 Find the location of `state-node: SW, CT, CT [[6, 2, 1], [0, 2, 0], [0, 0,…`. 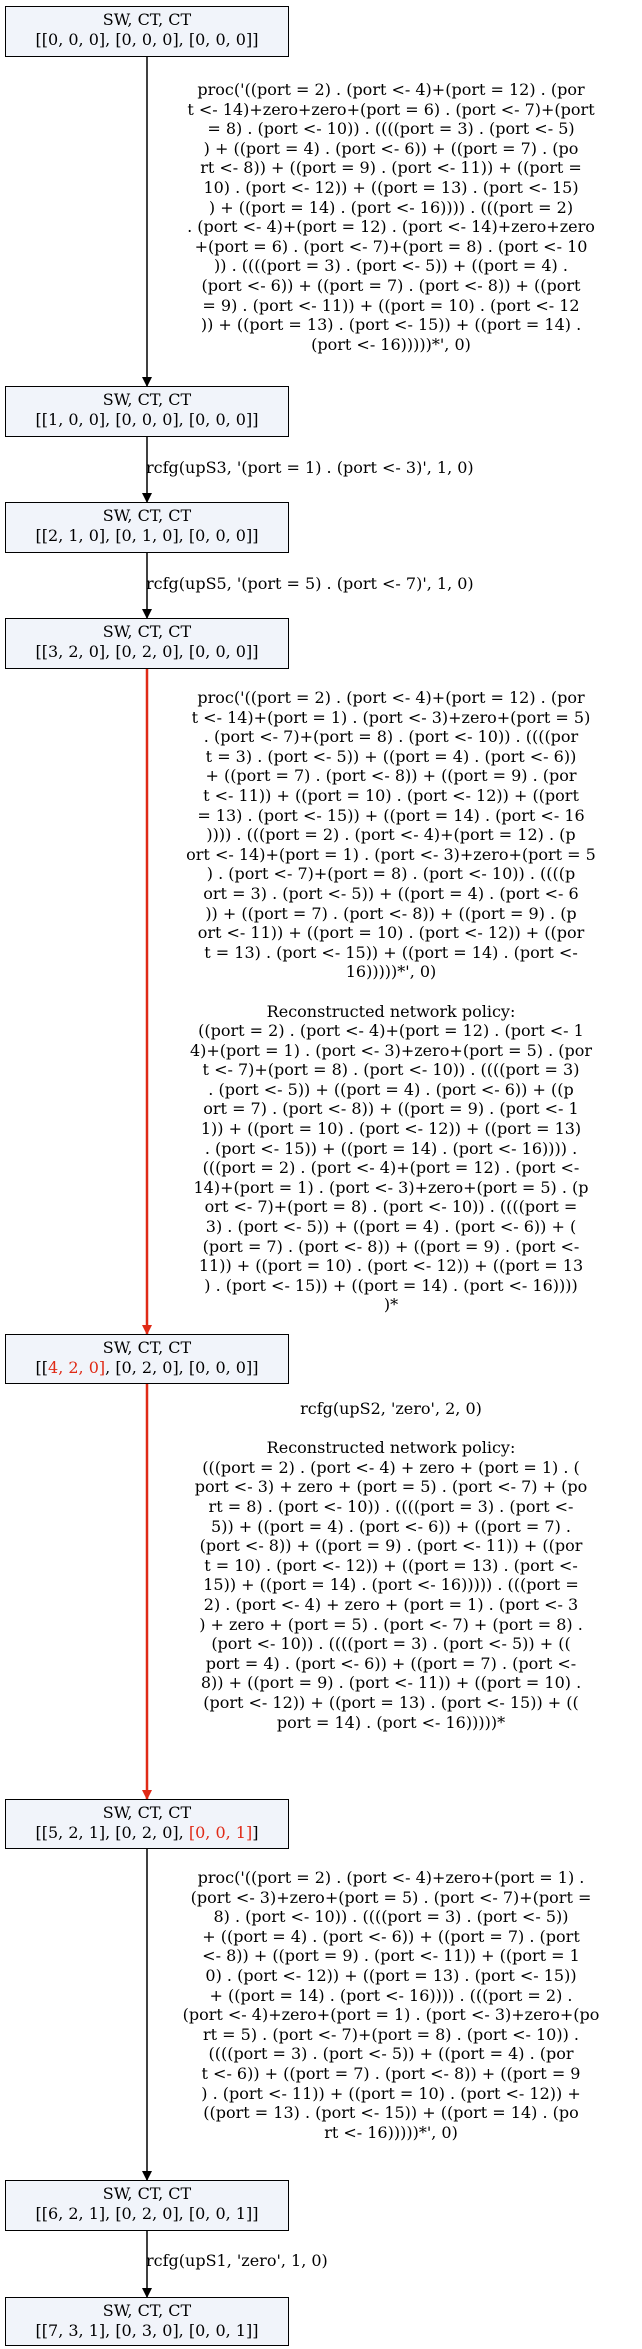

state-node: SW, CT, CT [[6, 2, 1], [0, 2, 0], [0, 0,… is located at coordinates (147, 2205).